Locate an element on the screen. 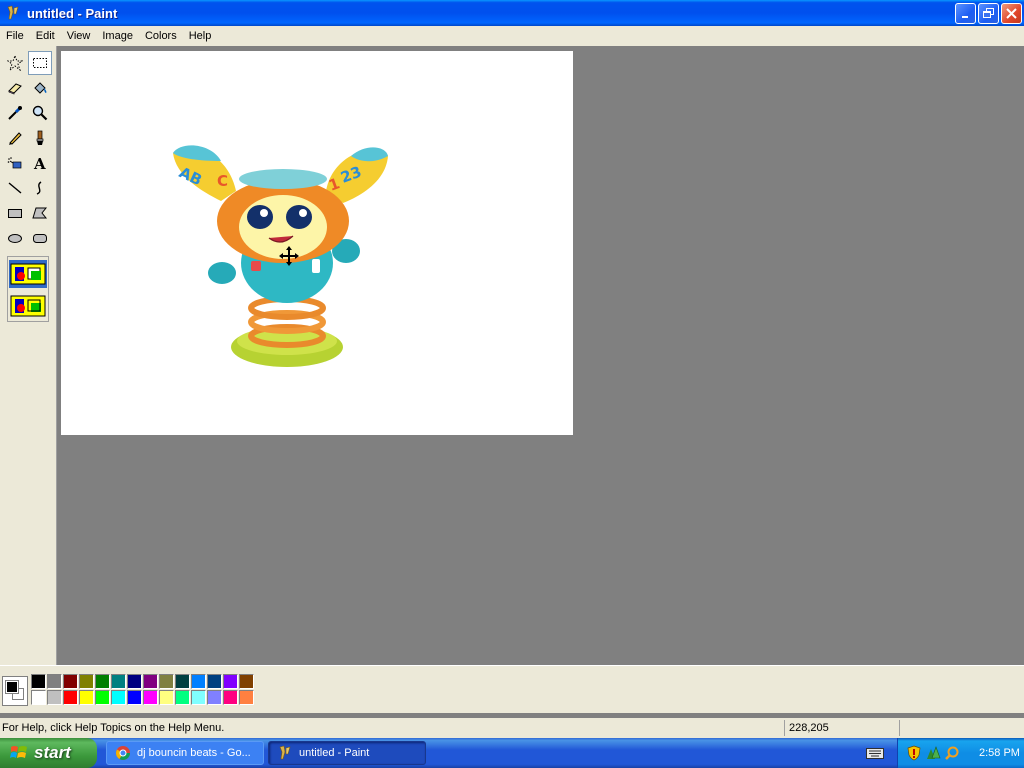 The width and height of the screenshot is (1024, 768). chrome-icon is located at coordinates (123, 753).